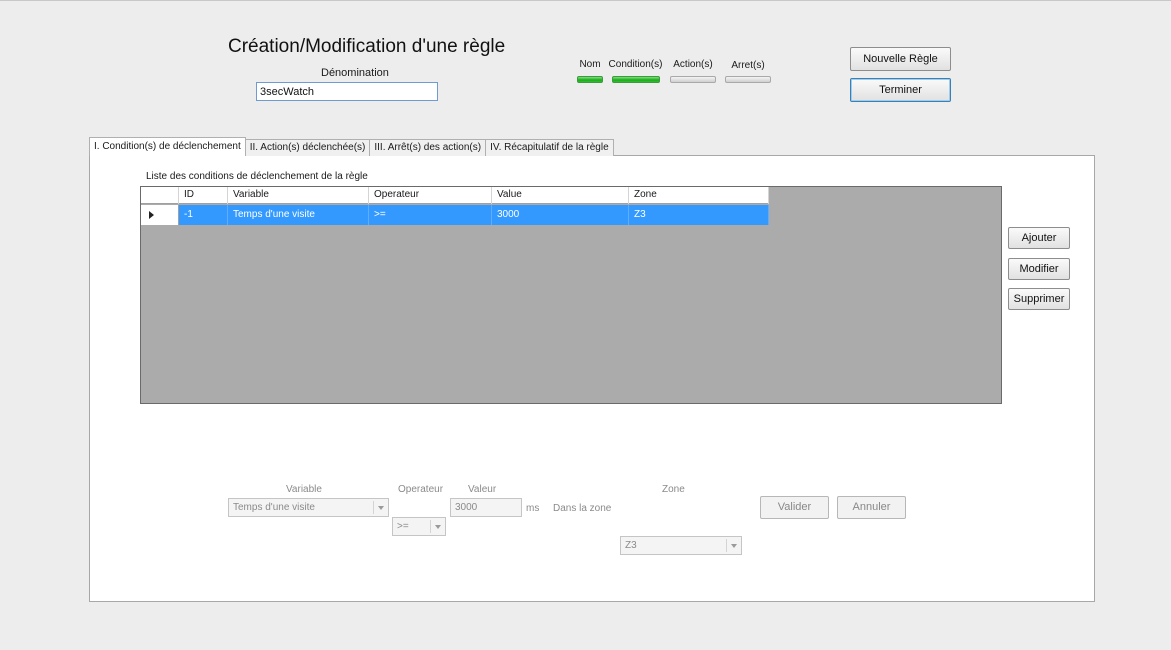 This screenshot has width=1171, height=650. What do you see at coordinates (635, 64) in the screenshot?
I see `status-label: Condition(s)` at bounding box center [635, 64].